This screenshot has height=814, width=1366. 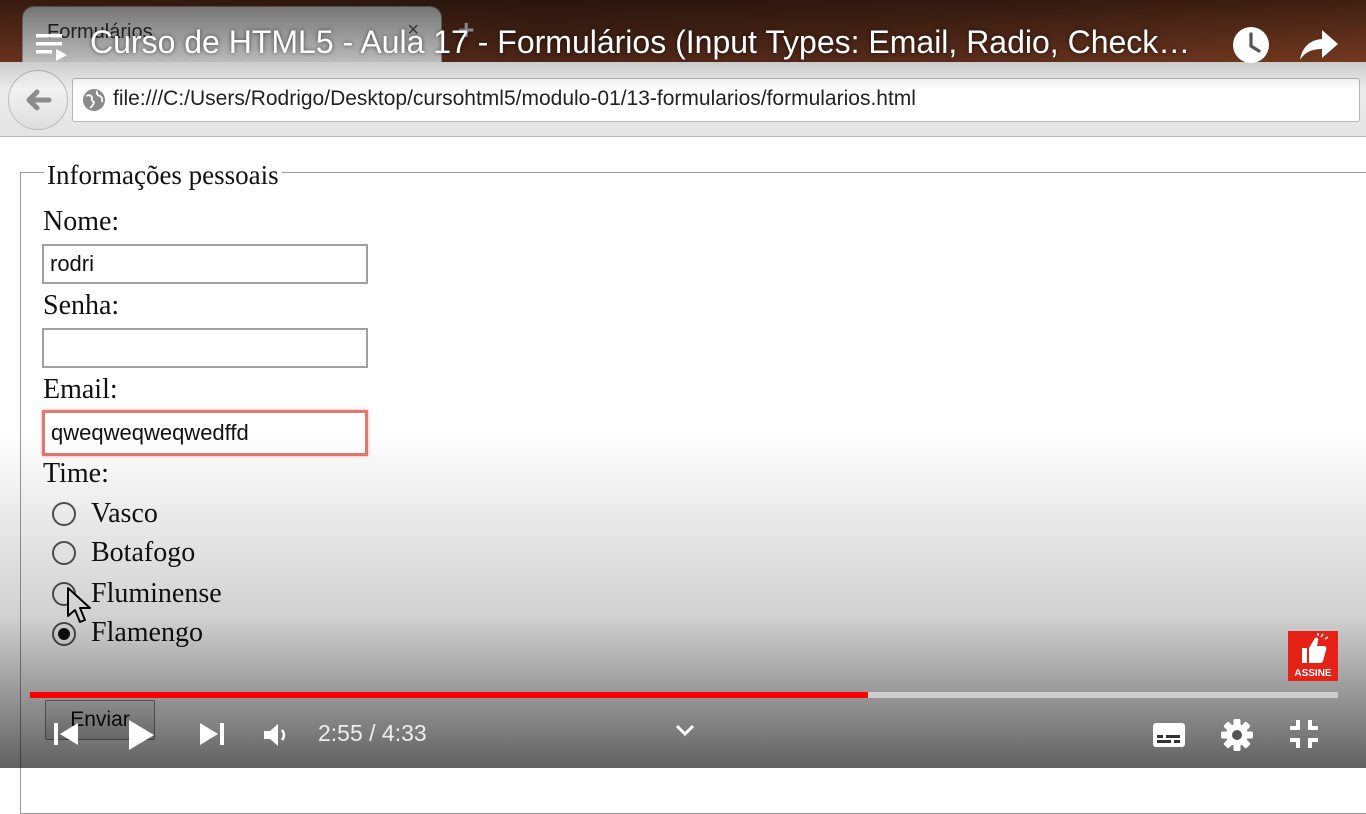 I want to click on radio-botafogo, so click(x=64, y=553).